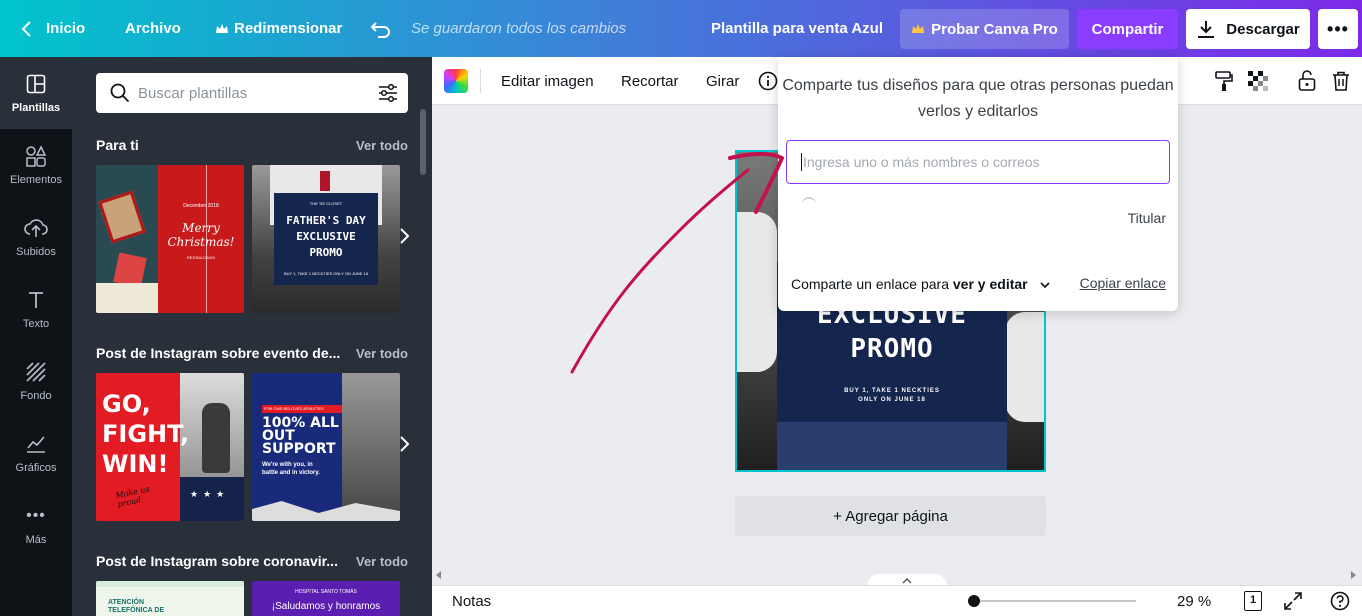 This screenshot has height=616, width=1362. Describe the element at coordinates (146, 434) in the screenshot. I see `fight-title: GO, FIGHT, WIN!` at that location.